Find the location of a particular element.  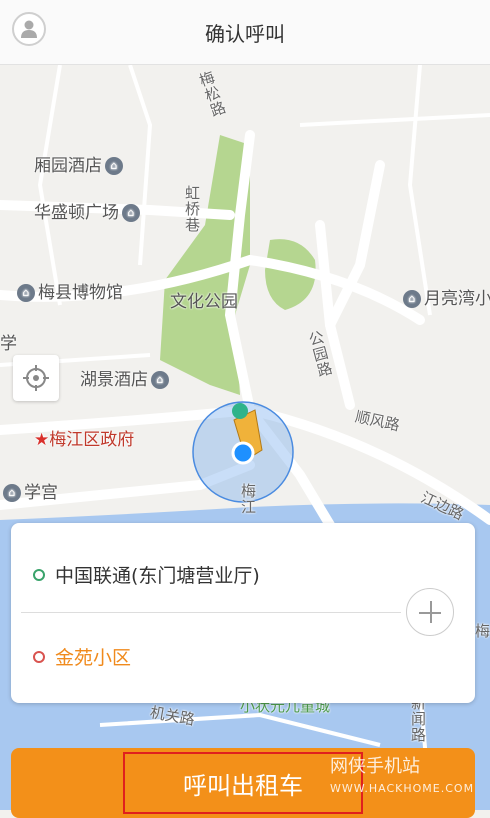

poi-lake-hotel: 湖景酒店 ⌂ is located at coordinates (126, 377).